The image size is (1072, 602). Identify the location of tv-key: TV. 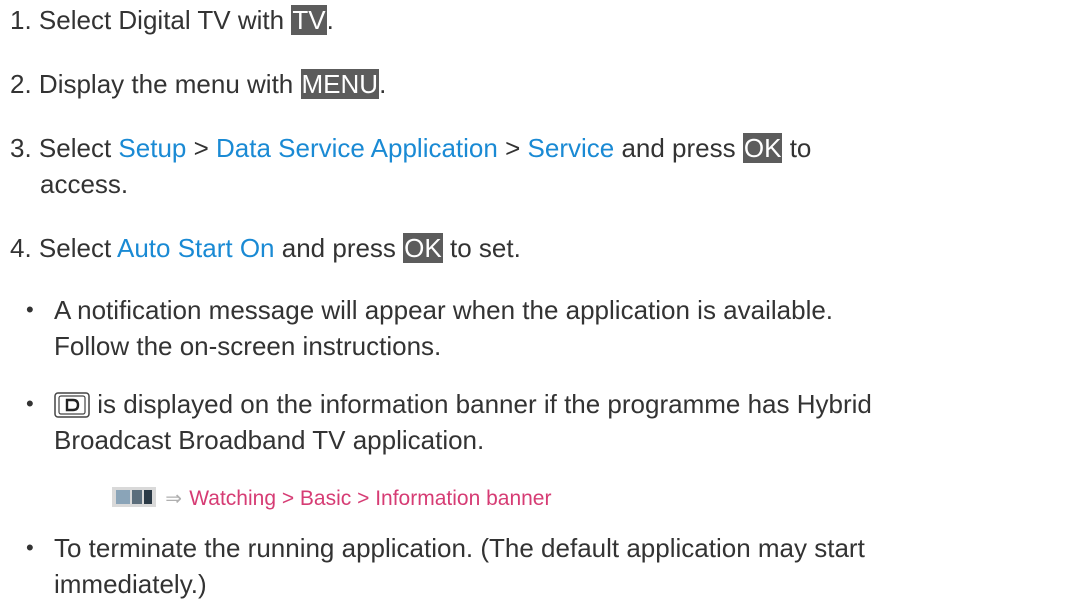
(309, 20).